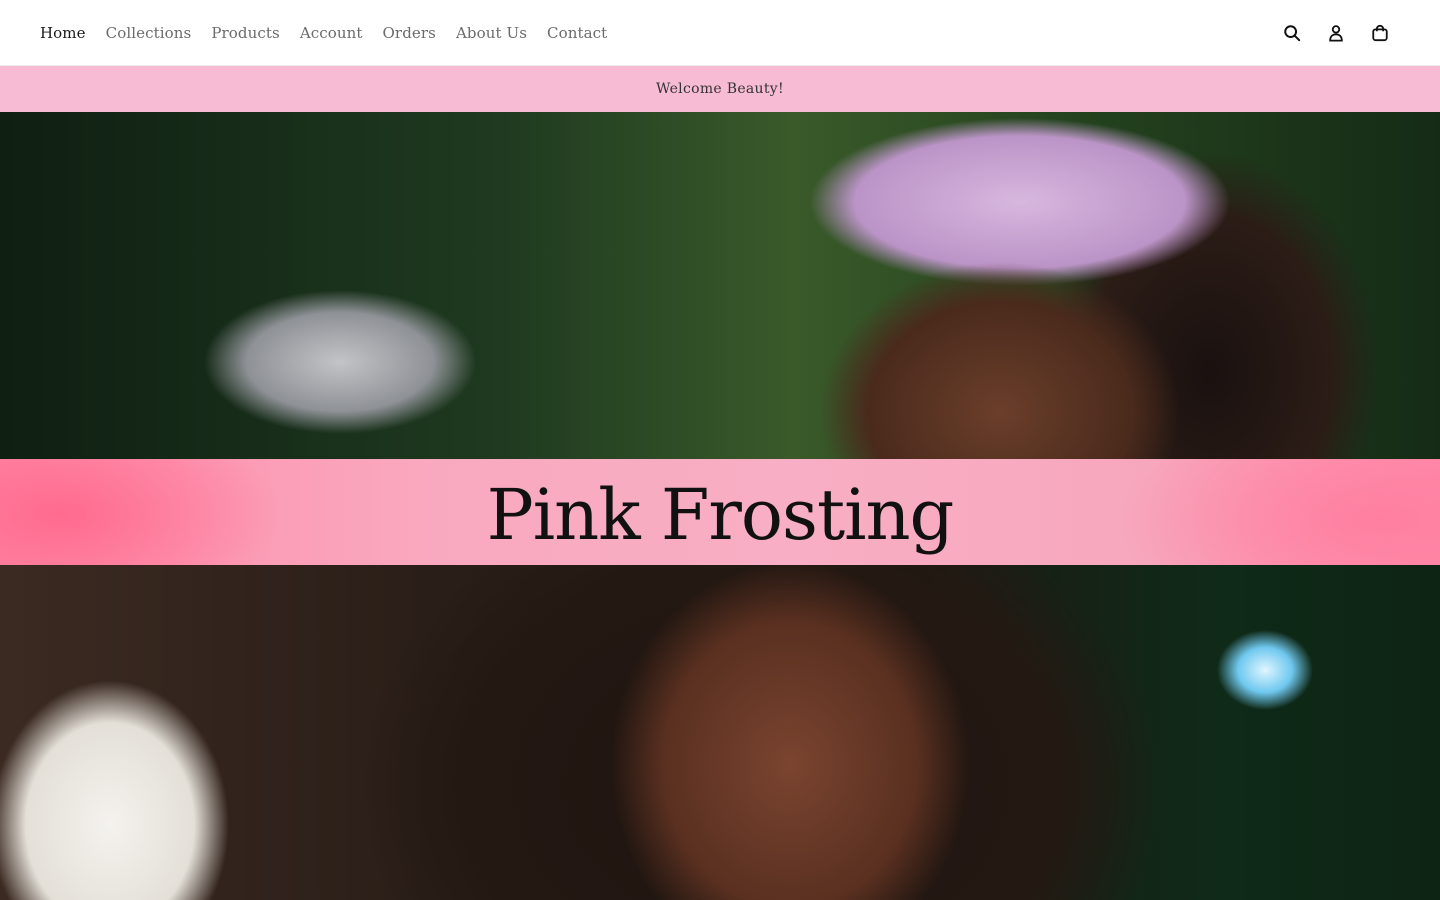 The image size is (1440, 900). I want to click on nav-orders: Orders, so click(409, 33).